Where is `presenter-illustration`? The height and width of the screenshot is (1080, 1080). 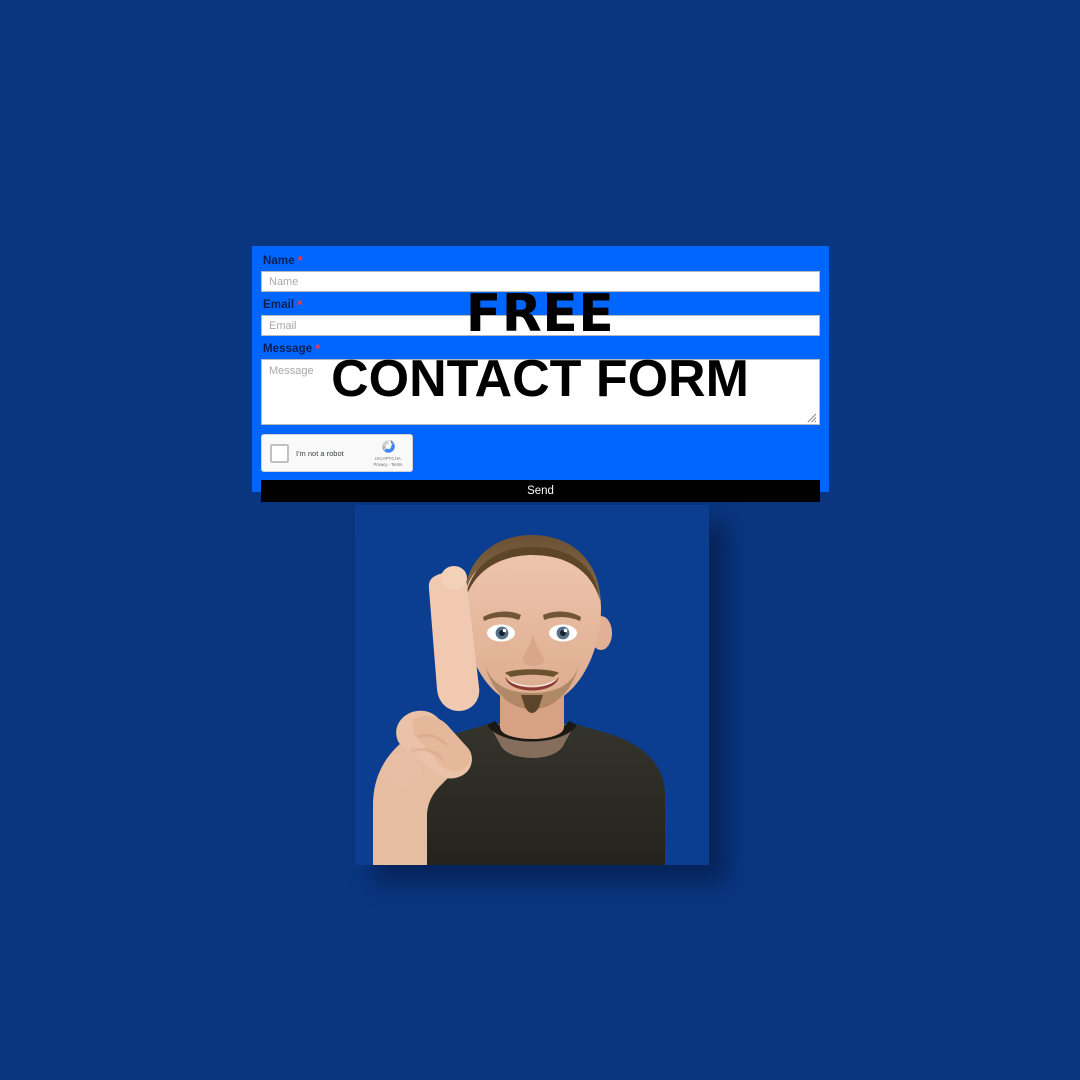 presenter-illustration is located at coordinates (532, 685).